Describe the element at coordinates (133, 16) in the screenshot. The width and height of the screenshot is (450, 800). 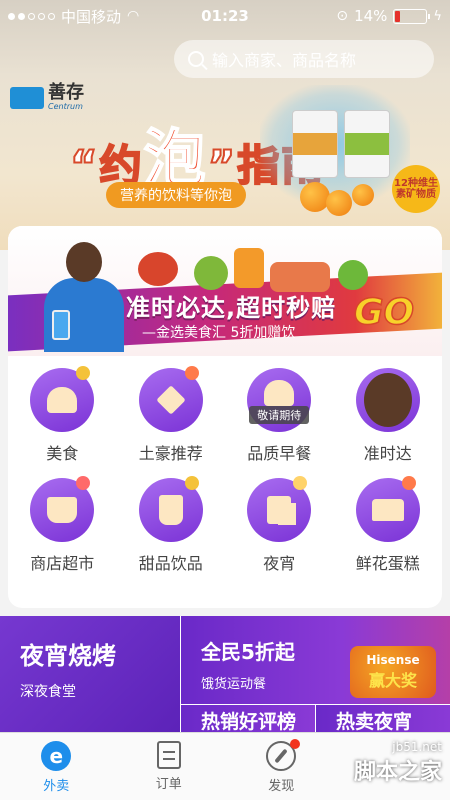
I see `wifi-icon: ◠` at that location.